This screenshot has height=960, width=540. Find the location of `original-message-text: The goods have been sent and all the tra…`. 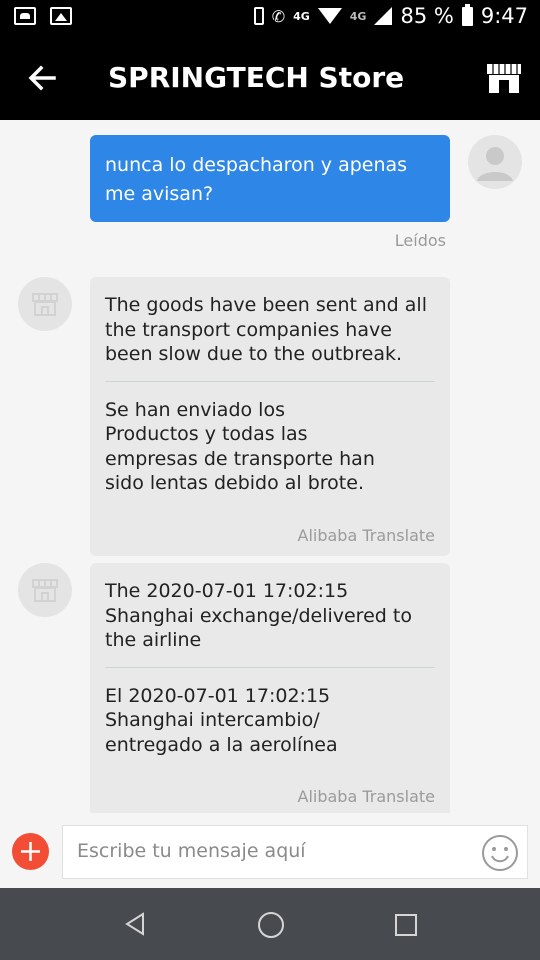

original-message-text: The goods have been sent and all the tra… is located at coordinates (266, 329).